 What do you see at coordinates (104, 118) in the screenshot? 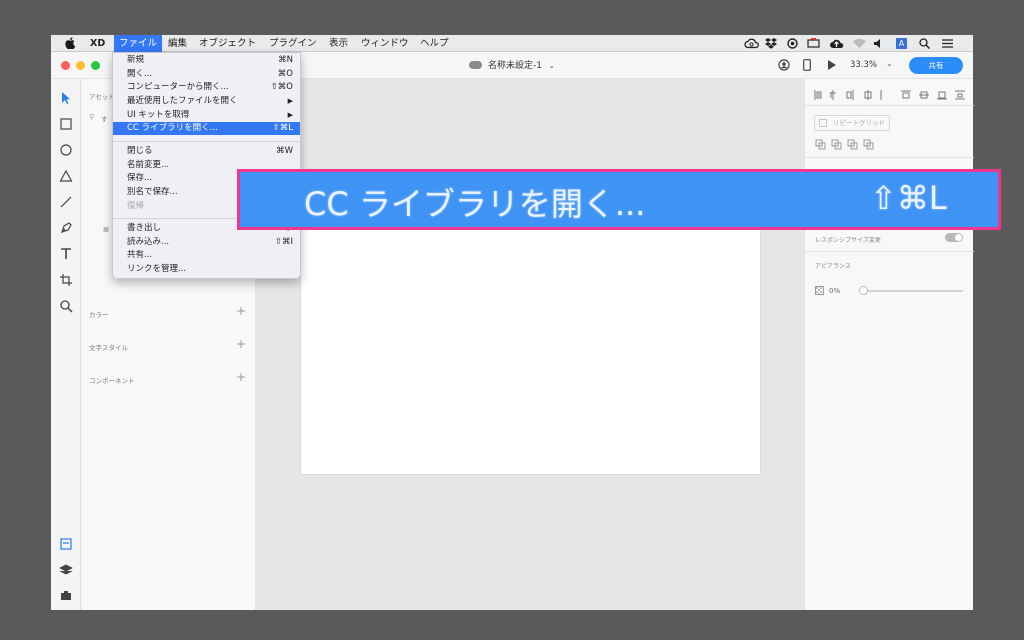
I see `asset-search-input: す` at bounding box center [104, 118].